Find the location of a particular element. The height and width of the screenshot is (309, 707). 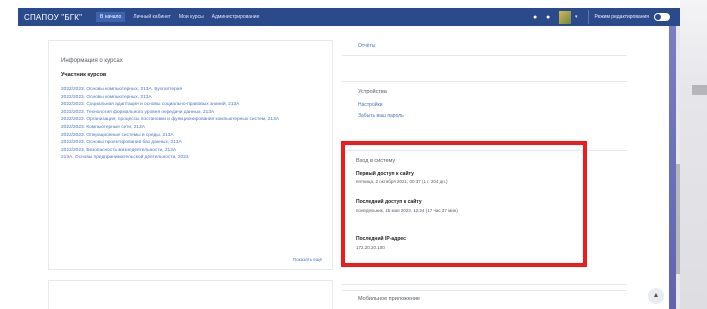

settings-link: Настройки is located at coordinates (370, 105).